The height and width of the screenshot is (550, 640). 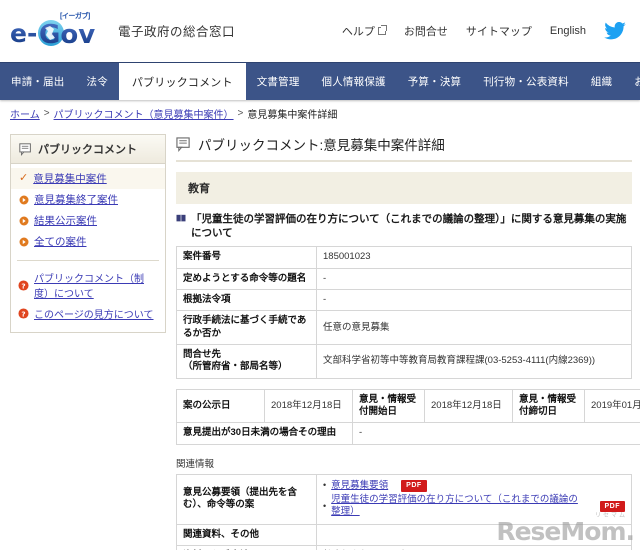 I want to click on sidebar-header: パブリックコメント, so click(x=88, y=149).